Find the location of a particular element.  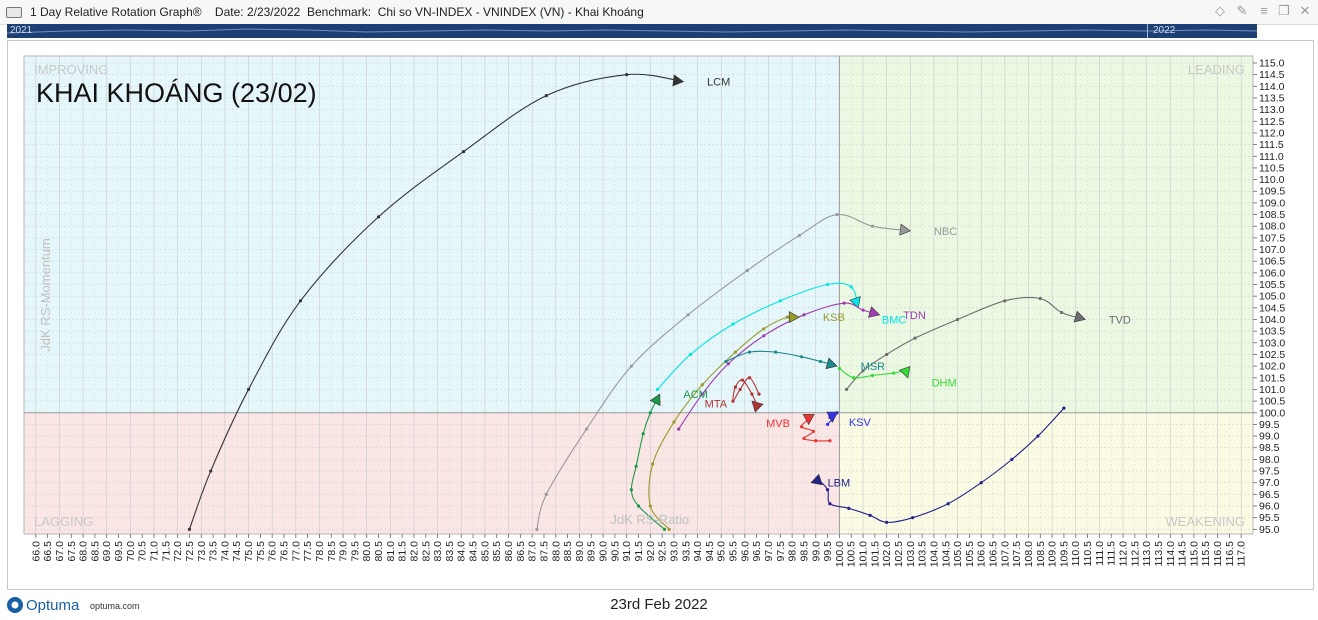

x-tick-label: 76.5 is located at coordinates (284, 551).